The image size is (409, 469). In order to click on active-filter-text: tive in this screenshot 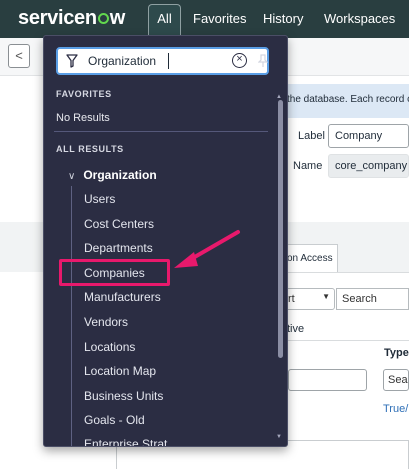, I will do `click(296, 329)`.